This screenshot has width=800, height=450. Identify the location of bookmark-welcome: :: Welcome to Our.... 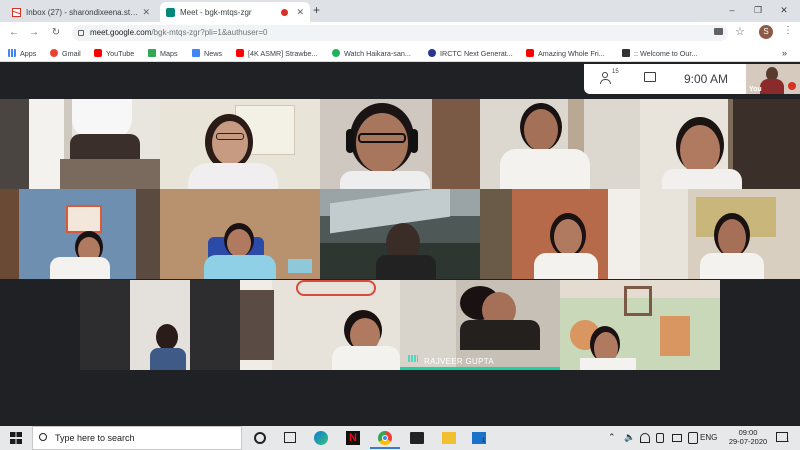
(659, 53).